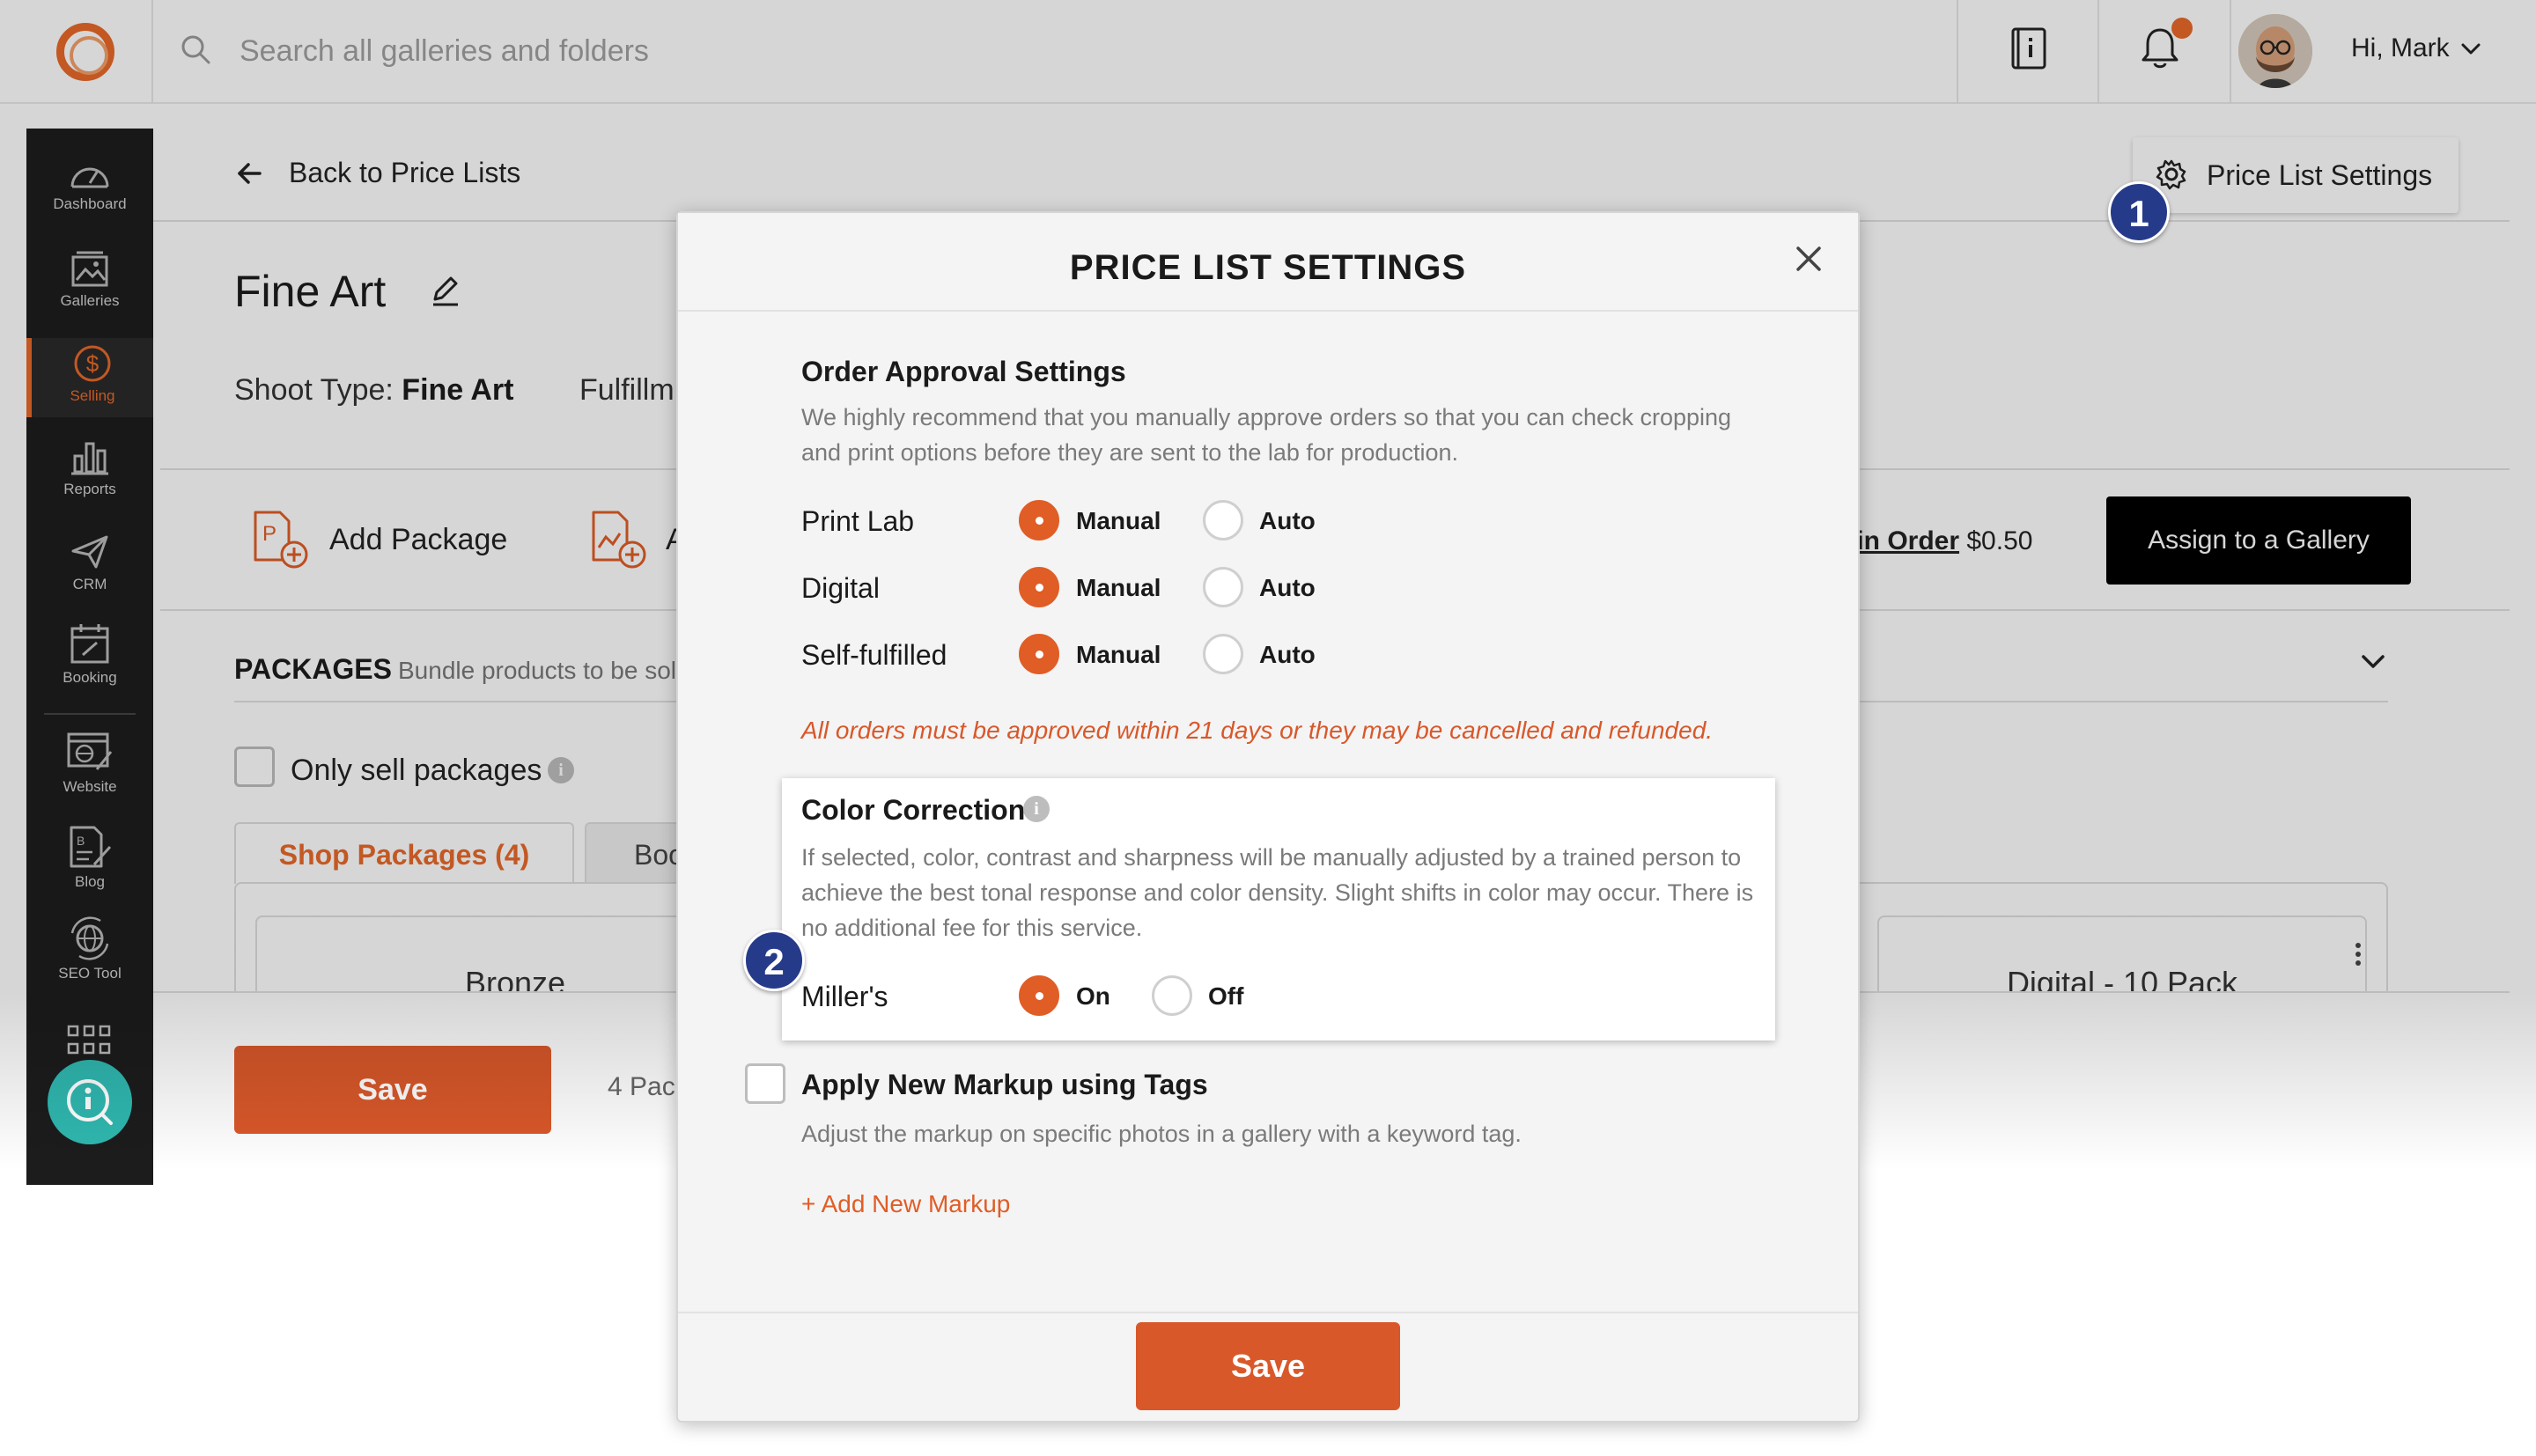 The height and width of the screenshot is (1456, 2536). Describe the element at coordinates (2400, 48) in the screenshot. I see `user-greeting: Hi, Mark` at that location.